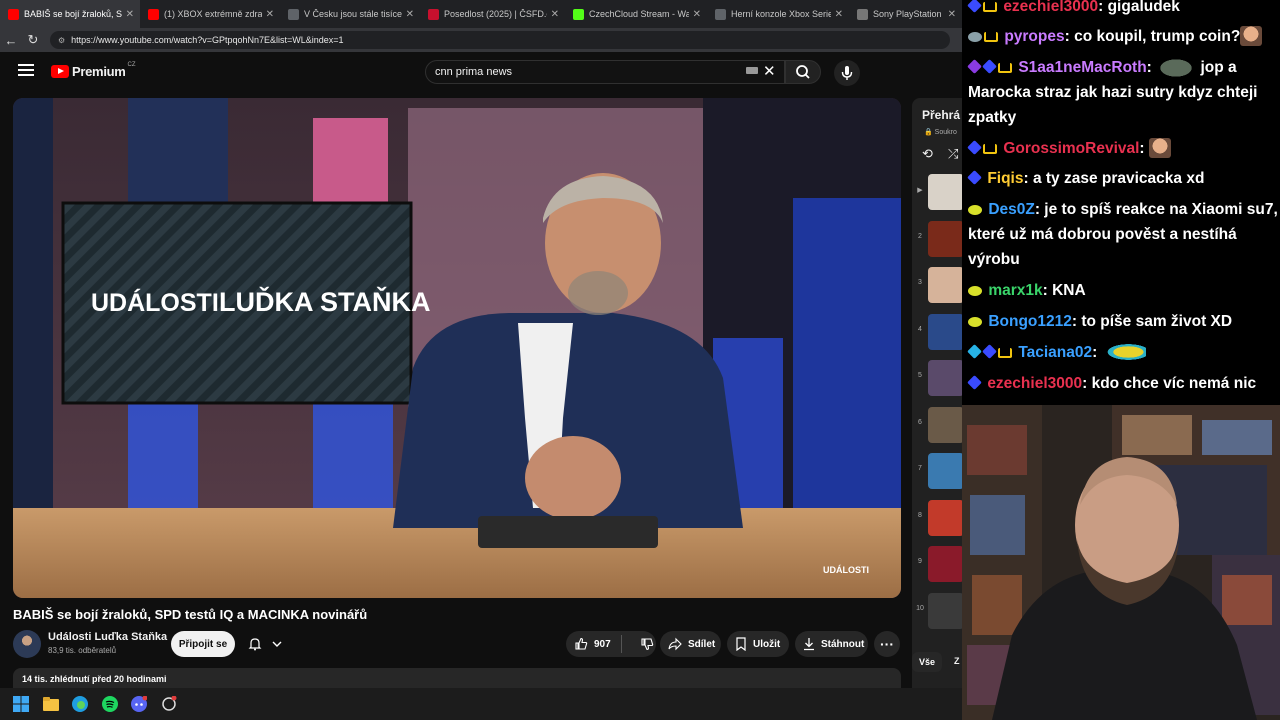  Describe the element at coordinates (957, 661) in the screenshot. I see `chip-next: Z` at that location.